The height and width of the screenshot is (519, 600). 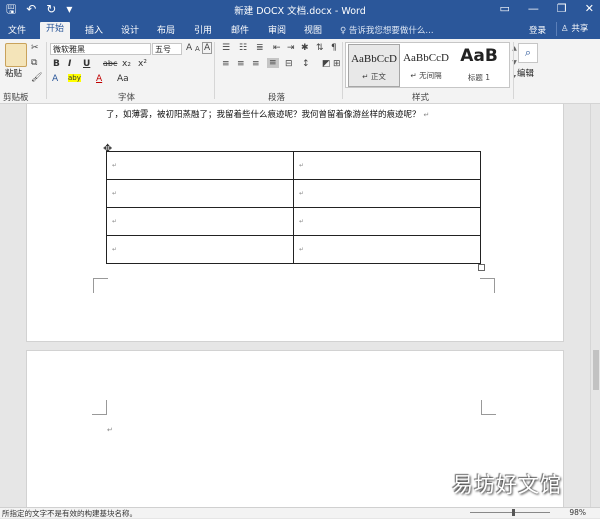 What do you see at coordinates (86, 64) in the screenshot?
I see `underline-button: U` at bounding box center [86, 64].